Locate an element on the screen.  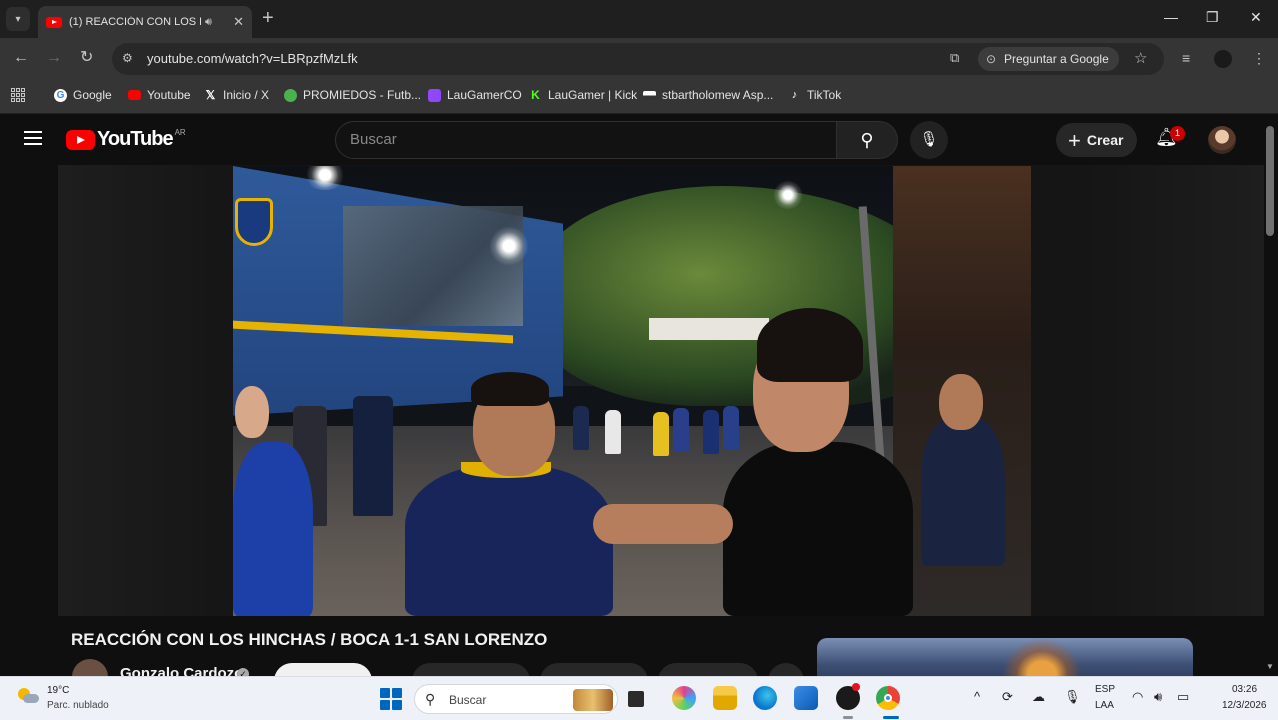
bookmark-label: Google is located at coordinates (92, 95).